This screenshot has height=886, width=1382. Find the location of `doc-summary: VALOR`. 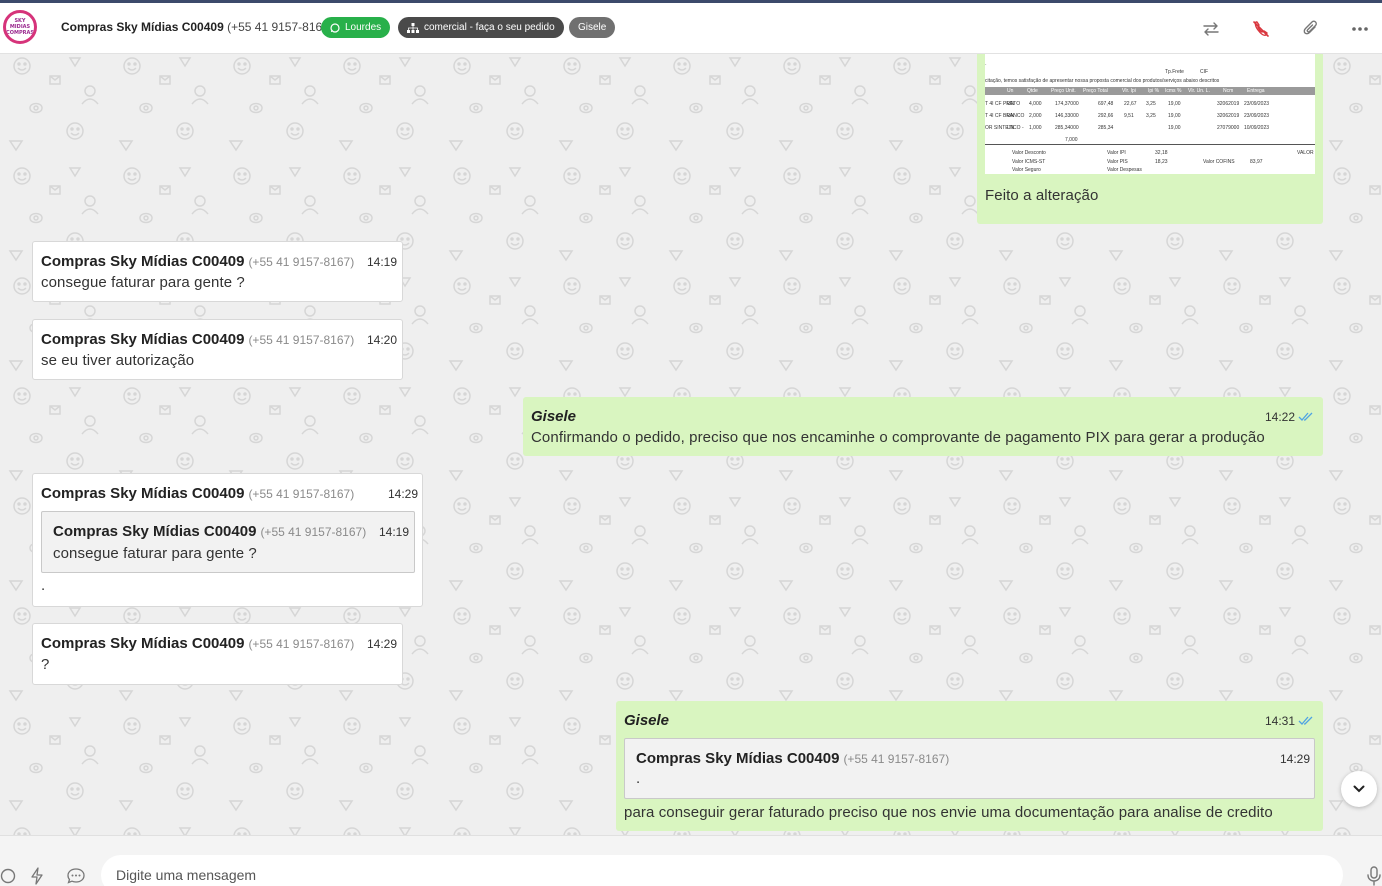

doc-summary: VALOR is located at coordinates (1305, 153).